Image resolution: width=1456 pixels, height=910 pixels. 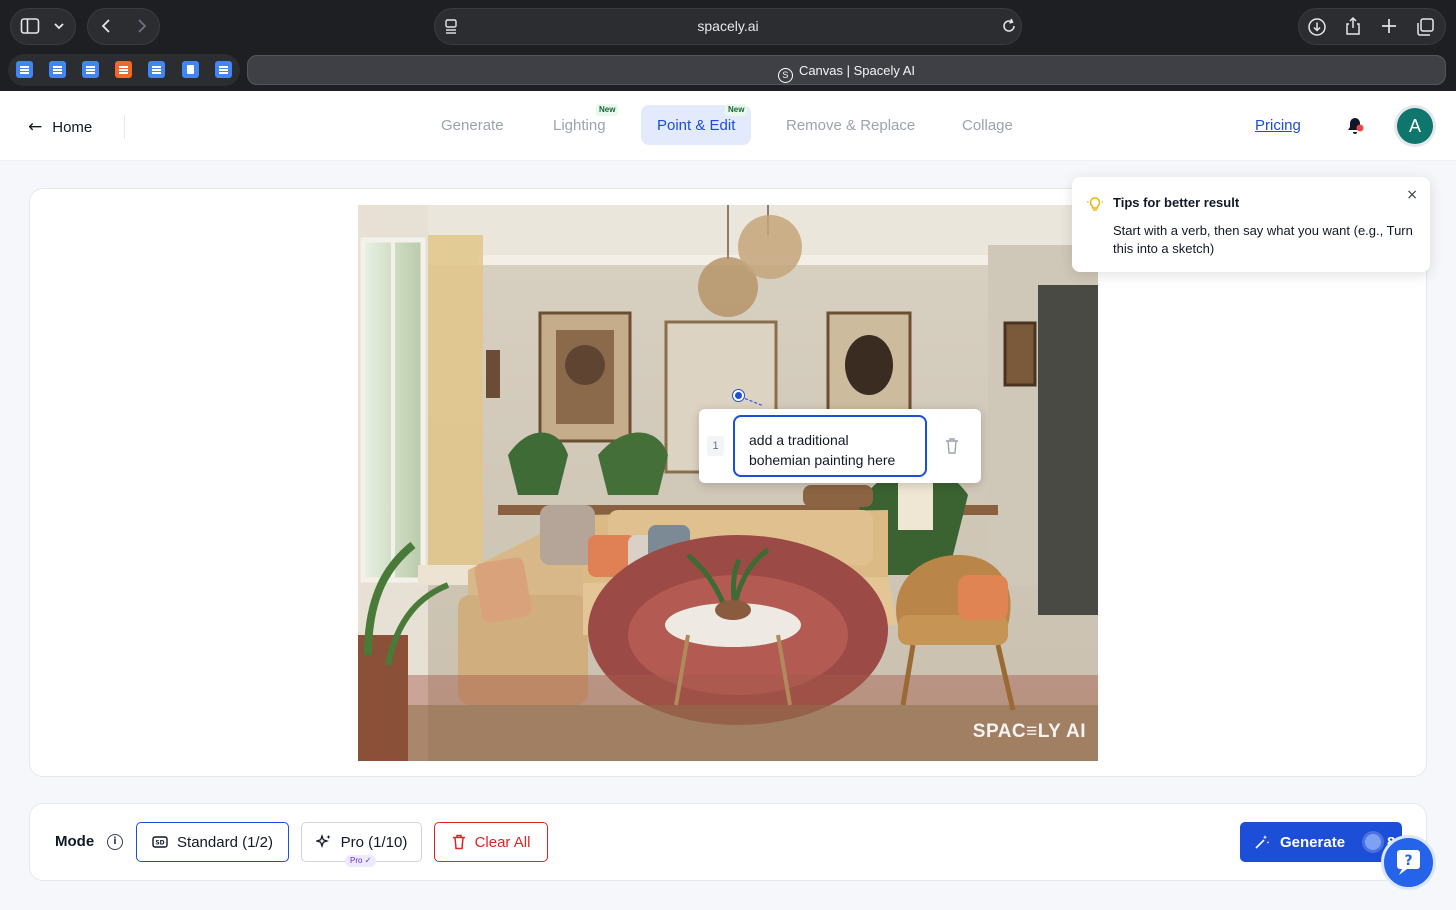 What do you see at coordinates (738, 395) in the screenshot?
I see `edit-point-marker` at bounding box center [738, 395].